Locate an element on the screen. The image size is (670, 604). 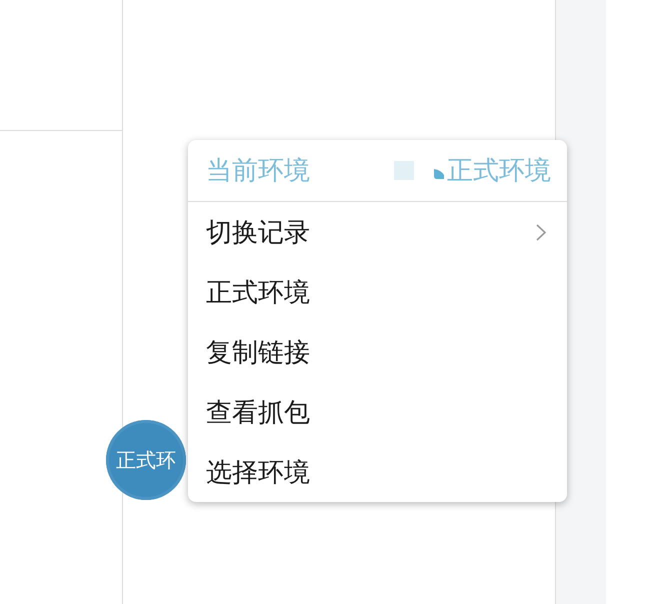
menu-item: 选择环境 is located at coordinates (377, 472).